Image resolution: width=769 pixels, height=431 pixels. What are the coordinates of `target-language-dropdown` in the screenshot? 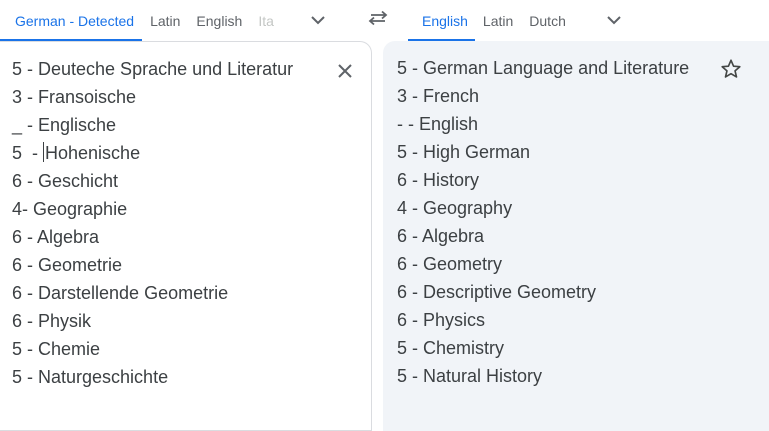 It's located at (614, 20).